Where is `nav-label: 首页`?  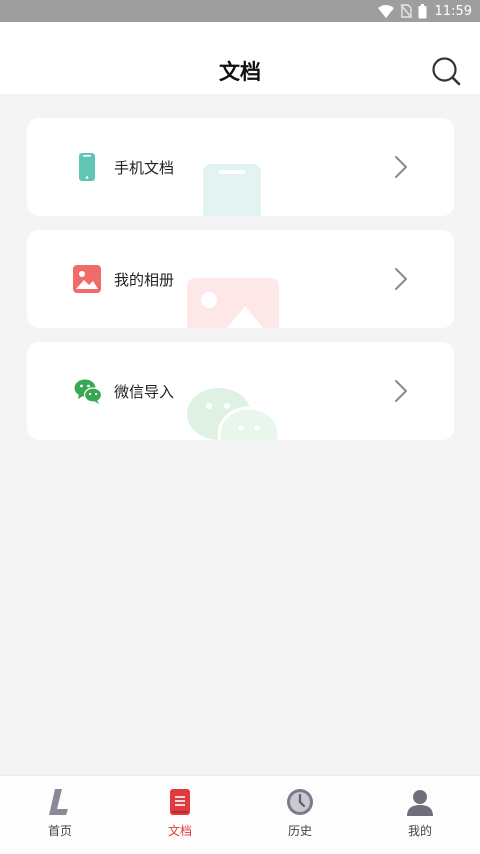
nav-label: 首页 is located at coordinates (59, 831).